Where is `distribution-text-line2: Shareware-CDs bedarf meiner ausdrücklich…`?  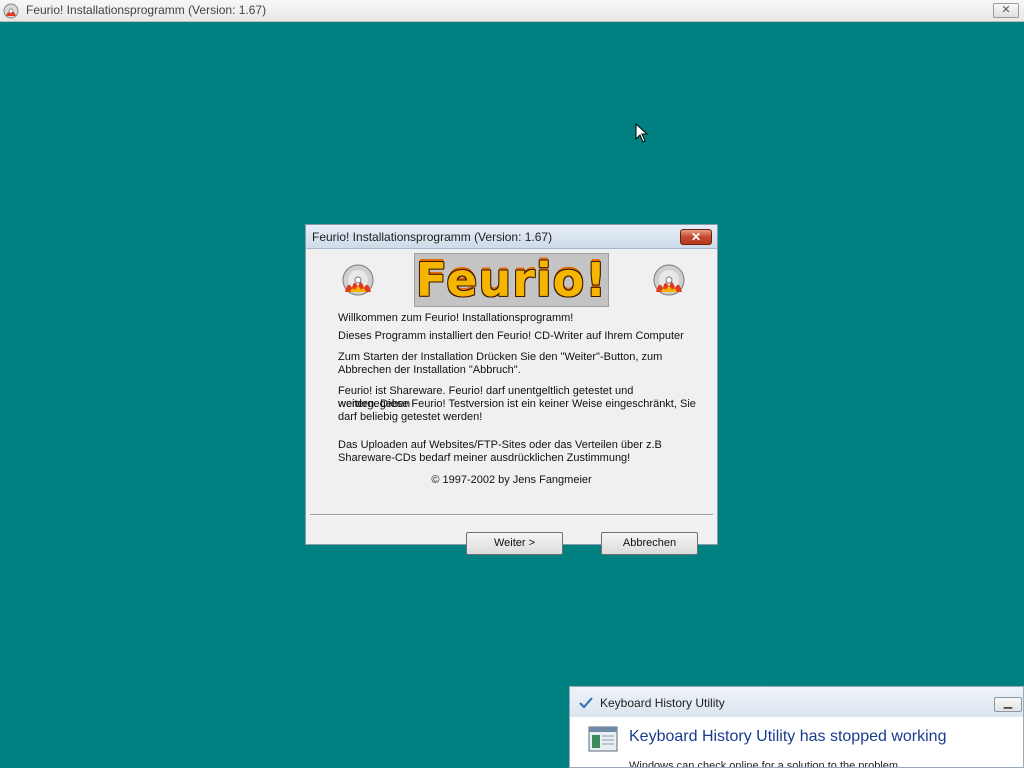
distribution-text-line2: Shareware-CDs bedarf meiner ausdrücklich… is located at coordinates (484, 458).